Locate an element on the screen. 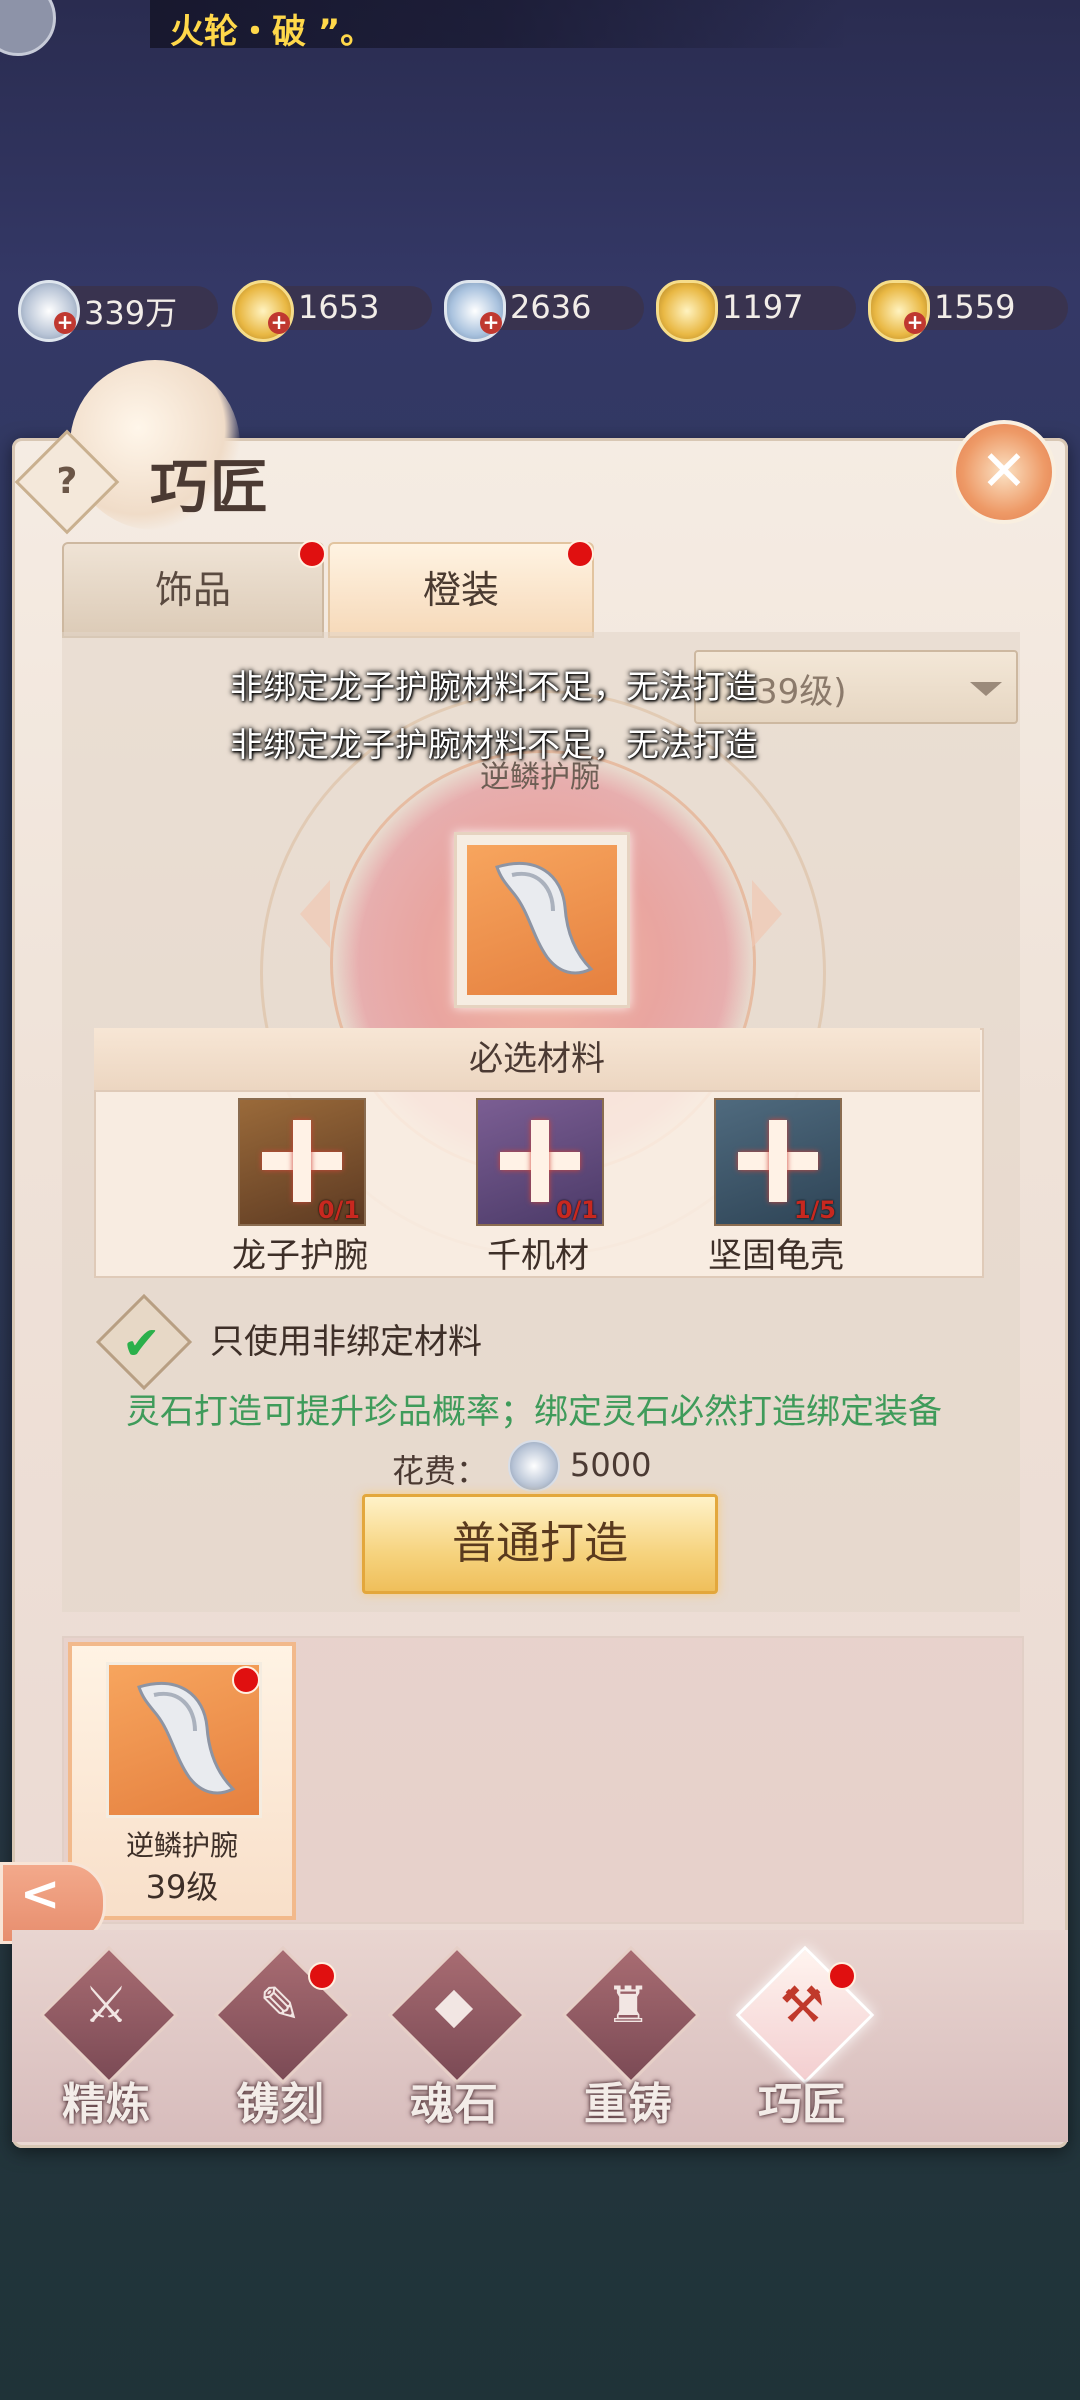  checkmark-icon: ✔ is located at coordinates (141, 1343).